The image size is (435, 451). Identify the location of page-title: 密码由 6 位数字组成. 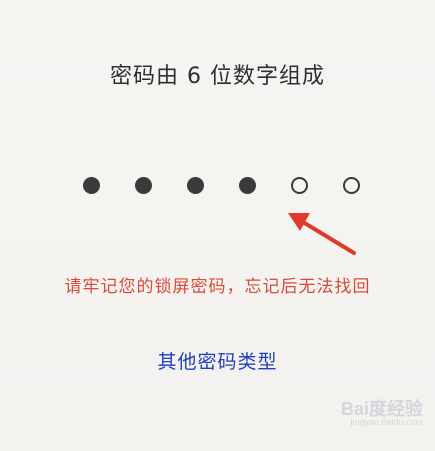
(217, 76).